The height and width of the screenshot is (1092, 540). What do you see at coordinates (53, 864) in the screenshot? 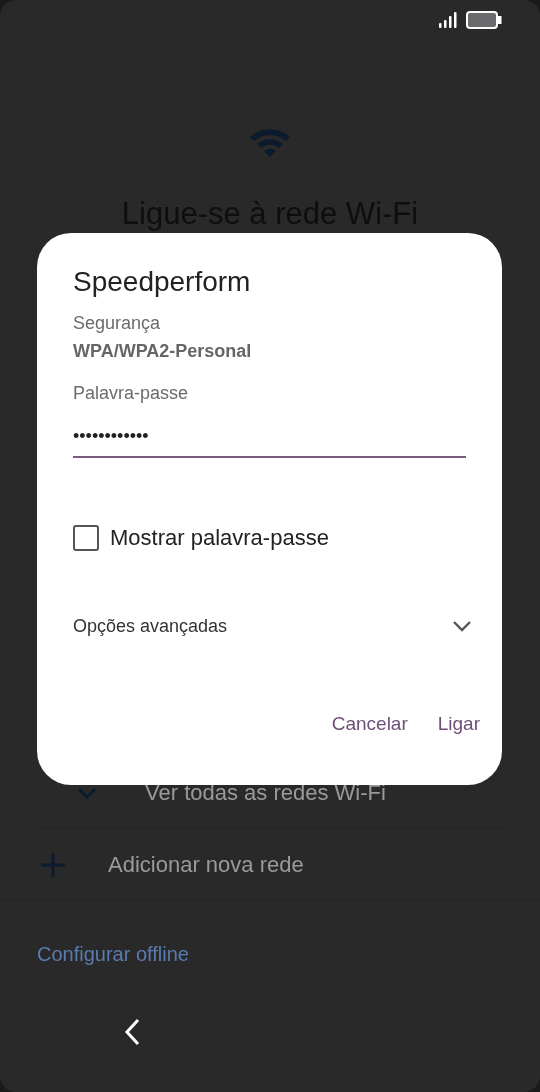
I see `plus-icon` at bounding box center [53, 864].